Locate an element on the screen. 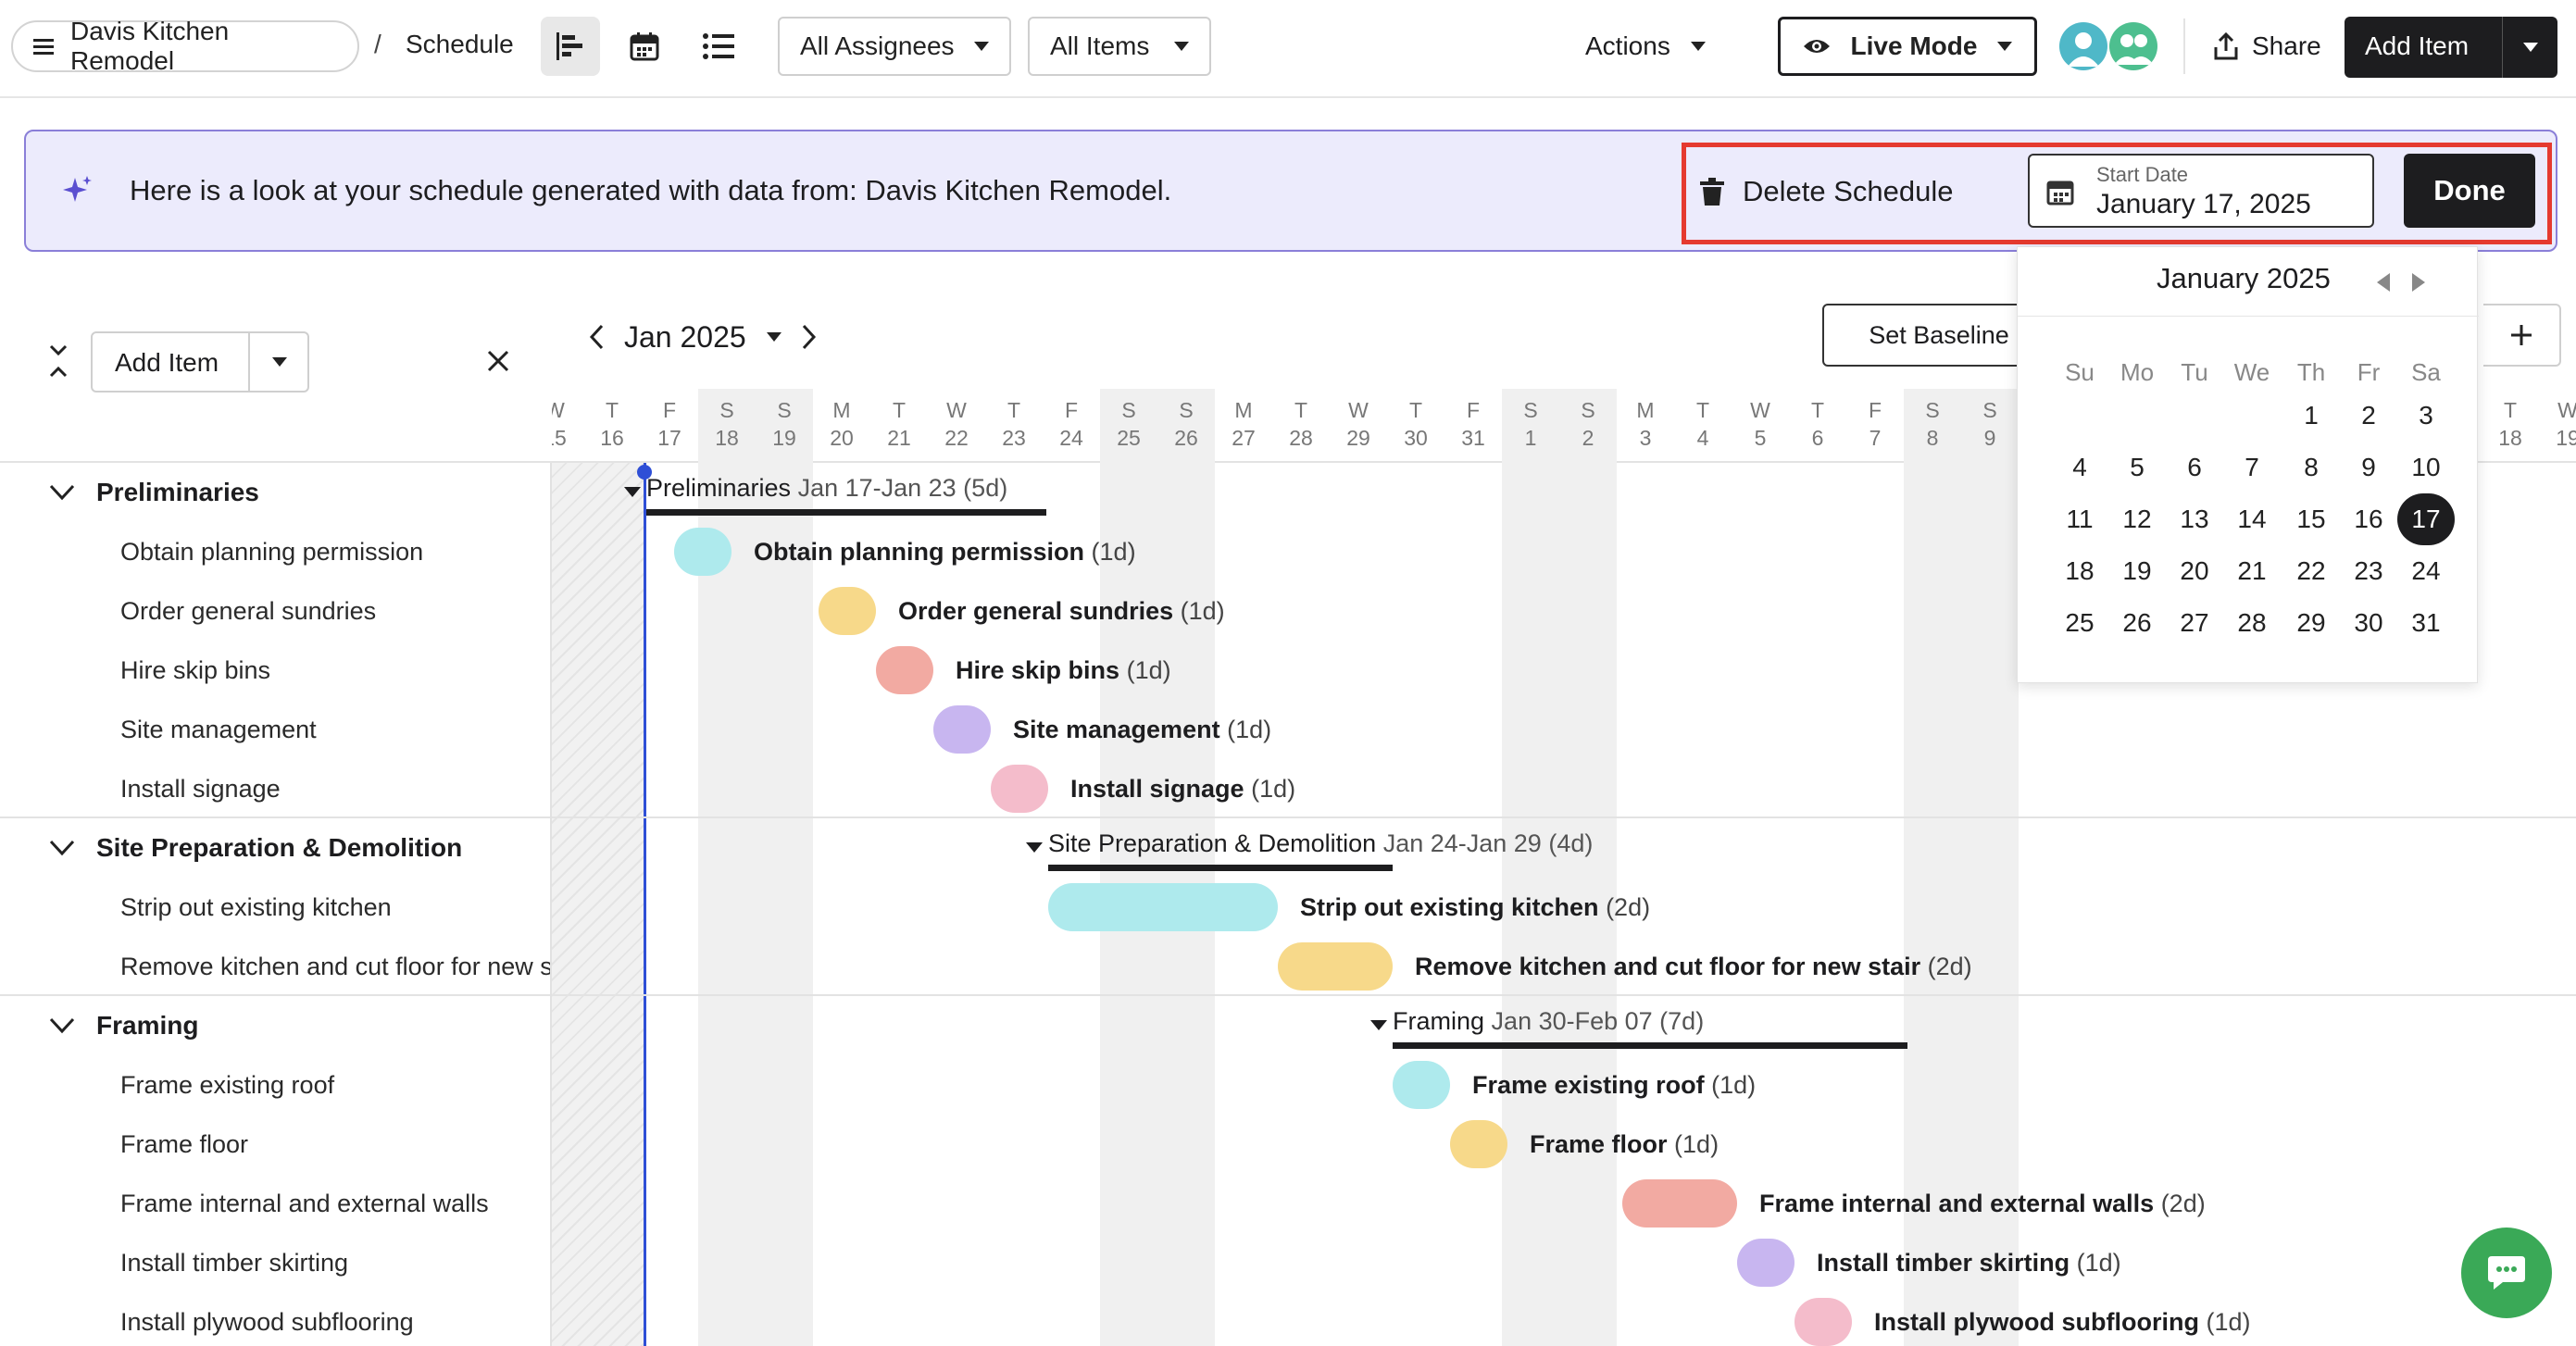  team-avatar is located at coordinates (2133, 46).